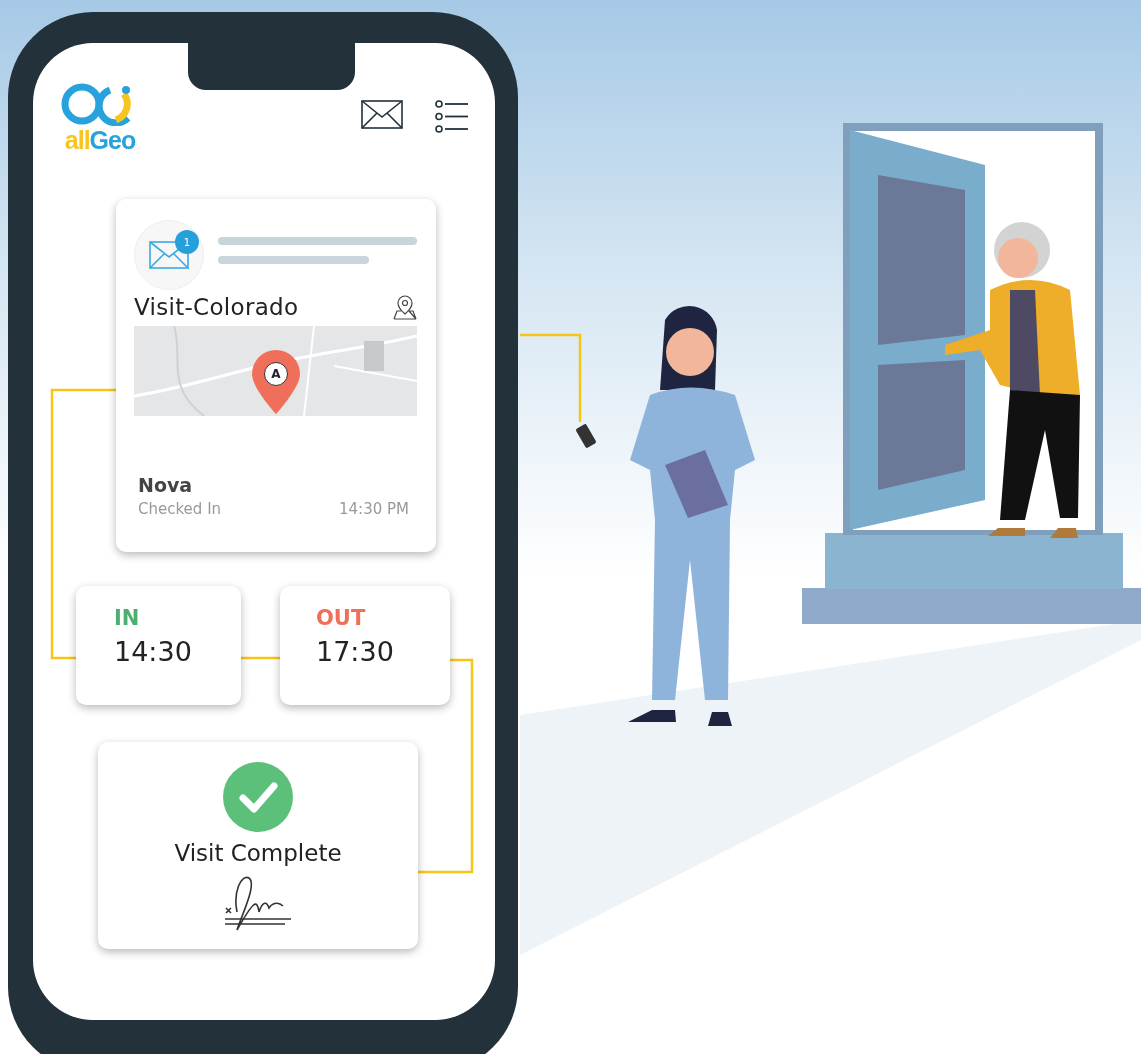 The height and width of the screenshot is (1054, 1141). Describe the element at coordinates (382, 114) in the screenshot. I see `mail-icon` at that location.